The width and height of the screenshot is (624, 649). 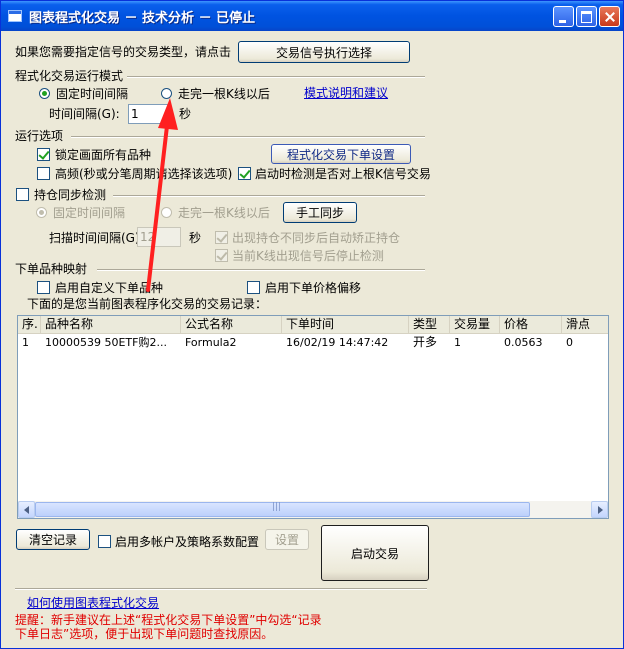 I want to click on run-mode-divider, so click(x=276, y=77).